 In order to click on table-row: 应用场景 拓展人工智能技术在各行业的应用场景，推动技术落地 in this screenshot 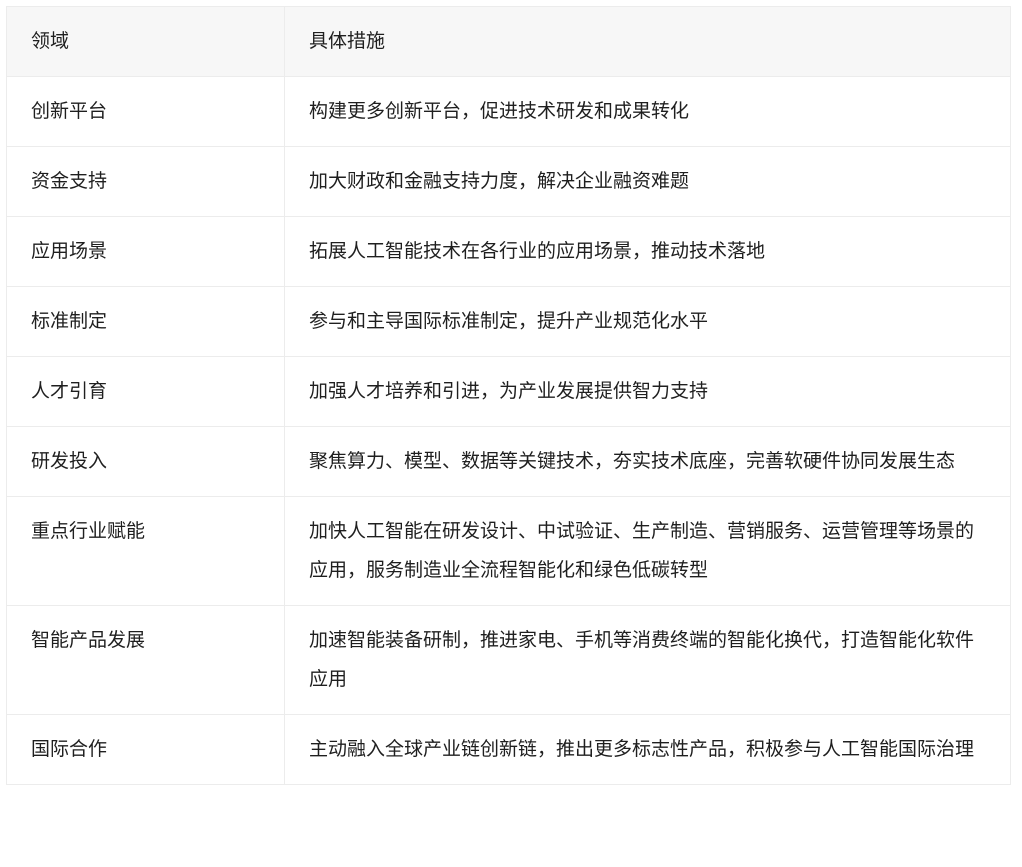, I will do `click(508, 251)`.